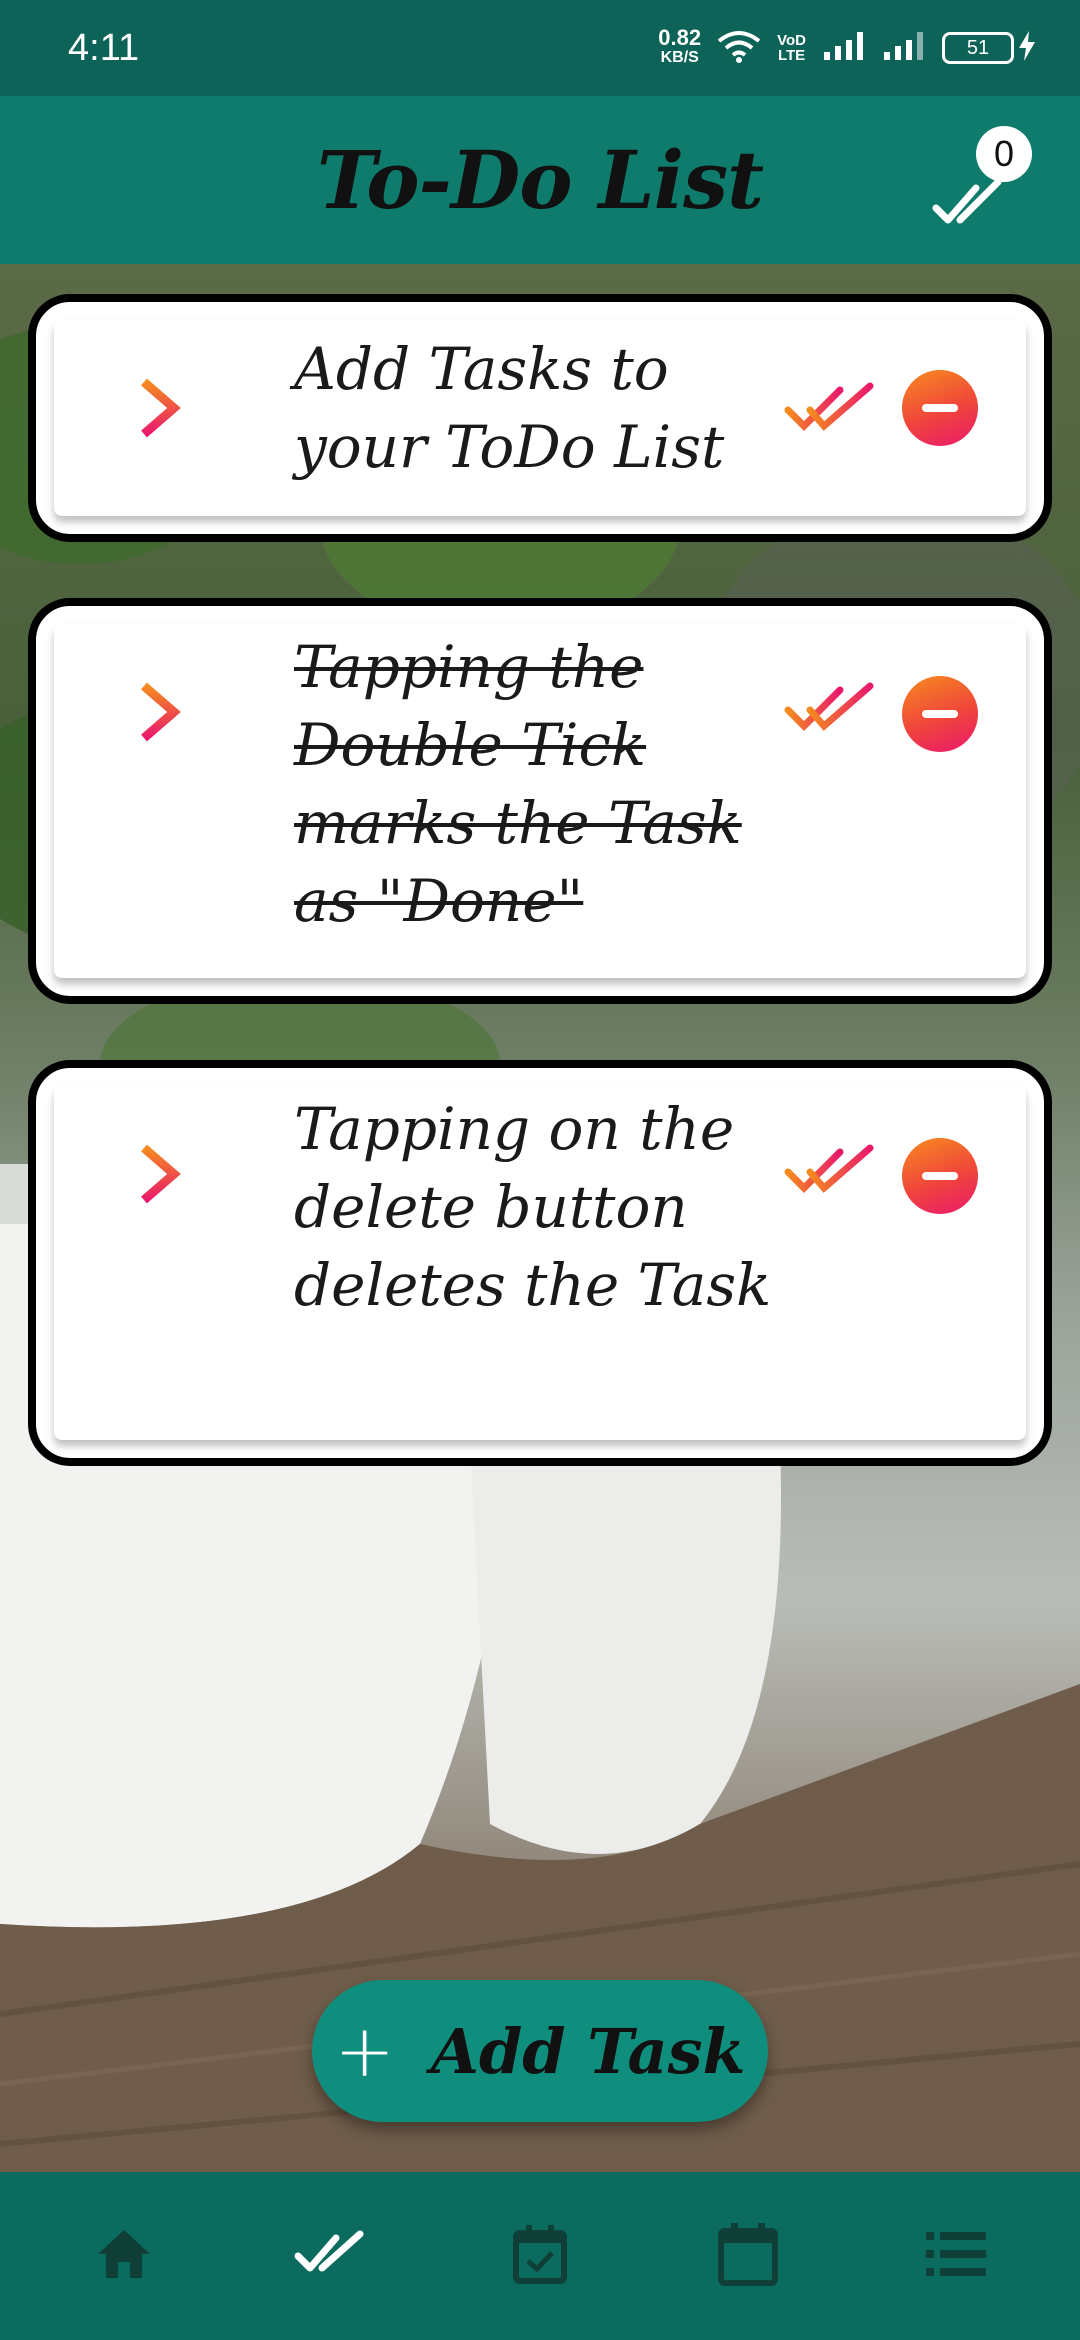 The height and width of the screenshot is (2340, 1080). I want to click on done-count-badge: 0, so click(1004, 154).